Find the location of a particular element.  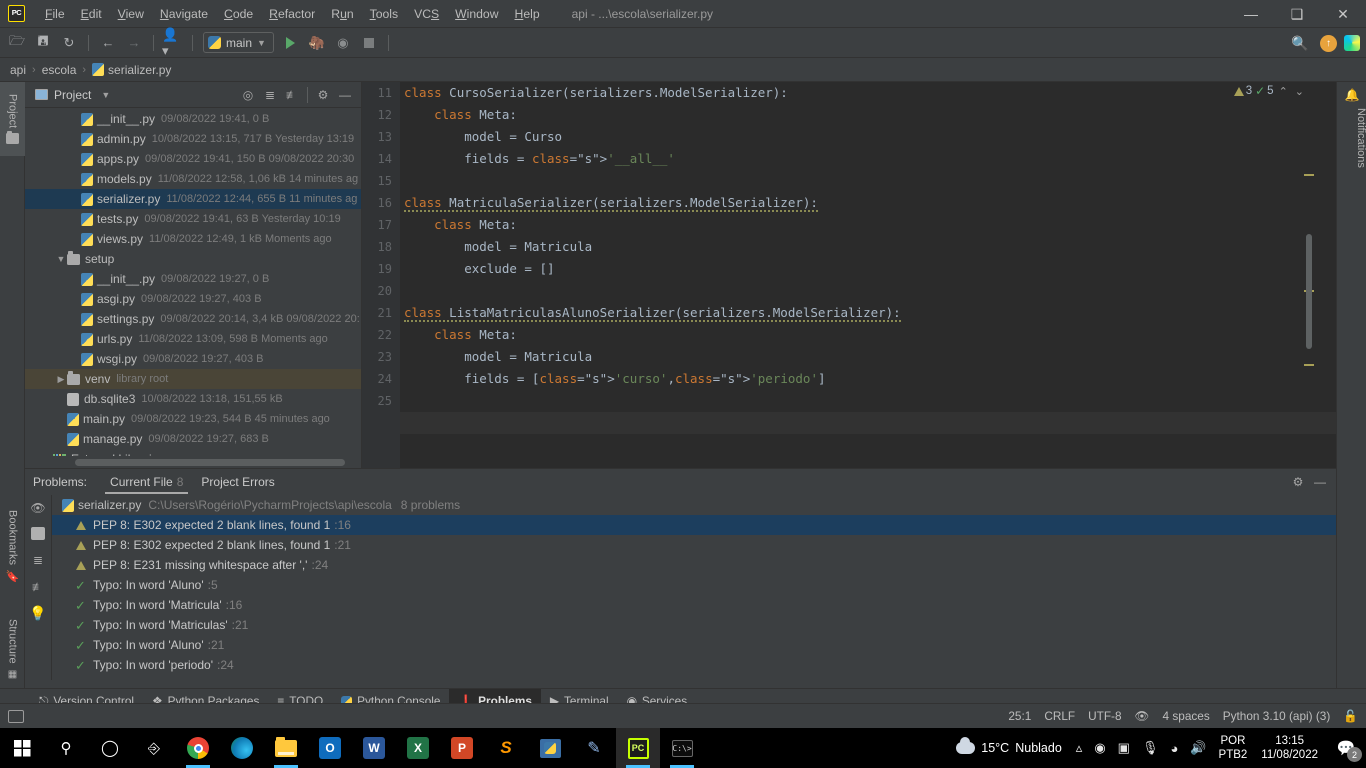

code-line: model = Matricula is located at coordinates (868, 247).